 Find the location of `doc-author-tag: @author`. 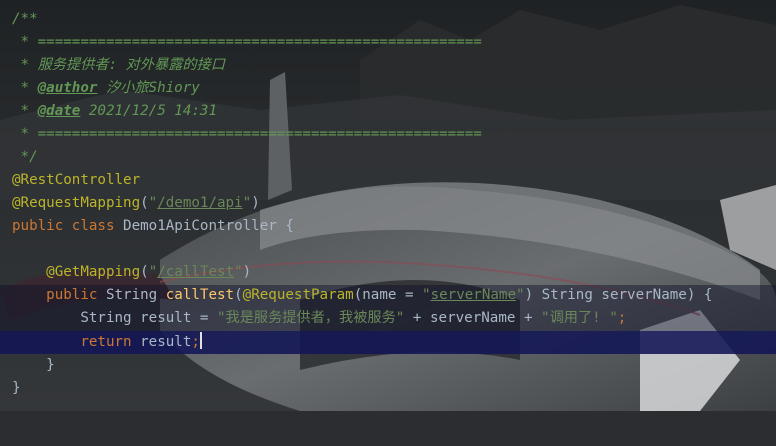

doc-author-tag: @author is located at coordinates (67, 88).